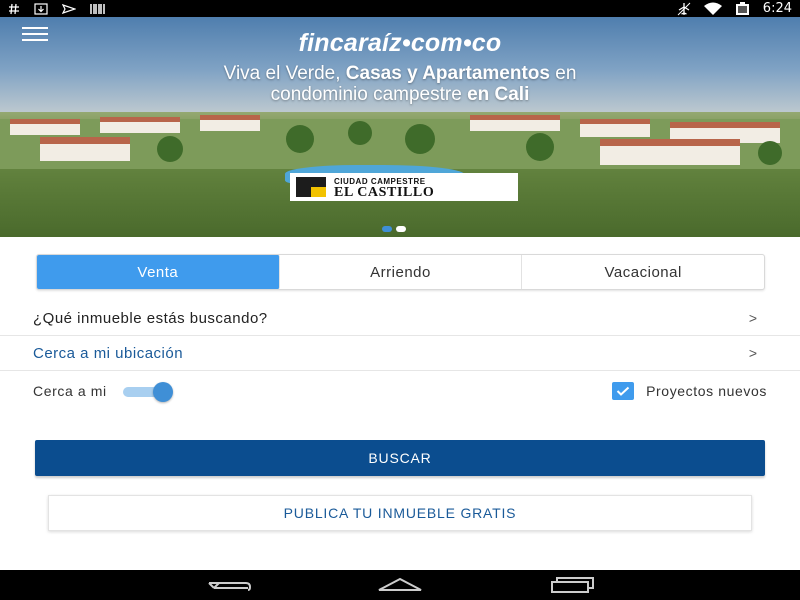  I want to click on tab-vacacional: Vacacional, so click(643, 272).